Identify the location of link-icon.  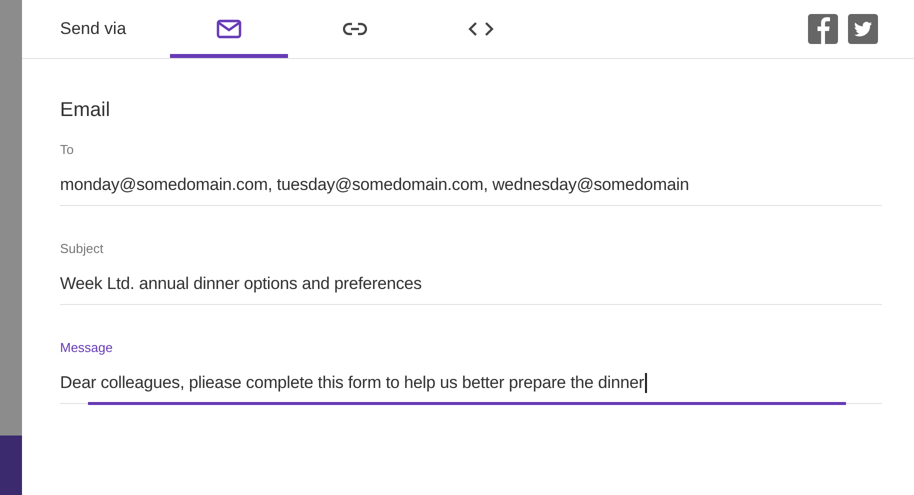
(355, 29).